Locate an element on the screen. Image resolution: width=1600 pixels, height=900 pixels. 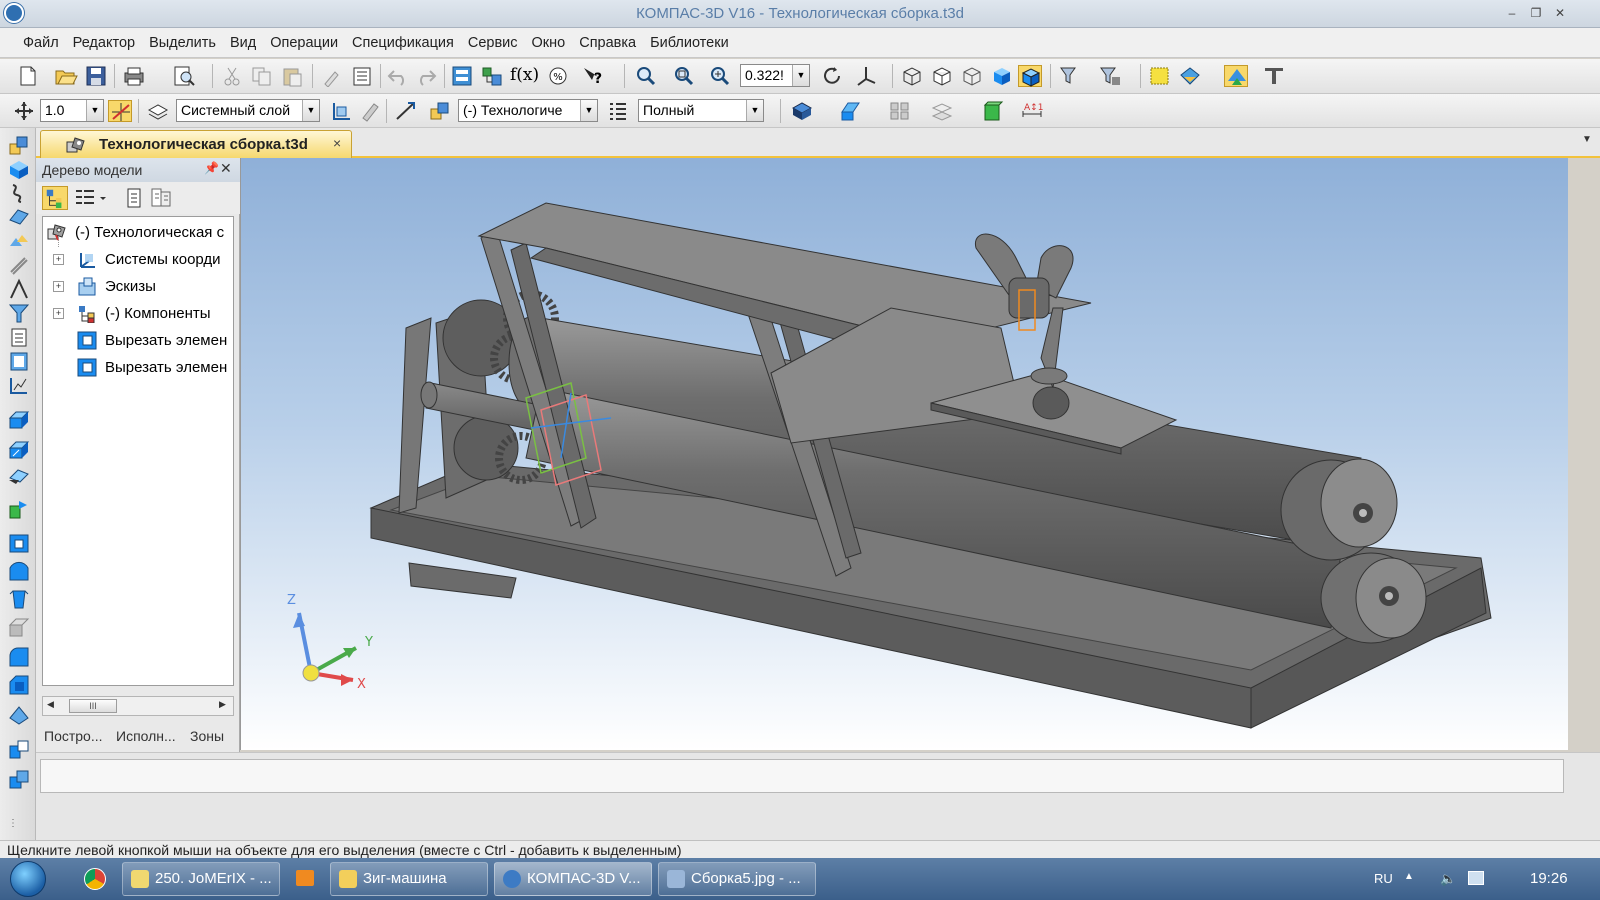
menu-select: Выделить is located at coordinates (182, 43).